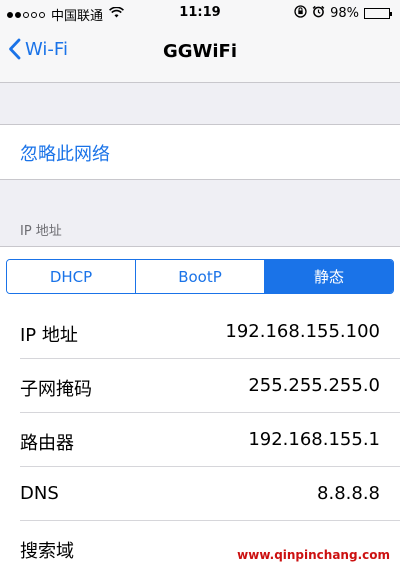 This screenshot has width=400, height=580. Describe the element at coordinates (49, 335) in the screenshot. I see `row-label: IP 地址` at that location.